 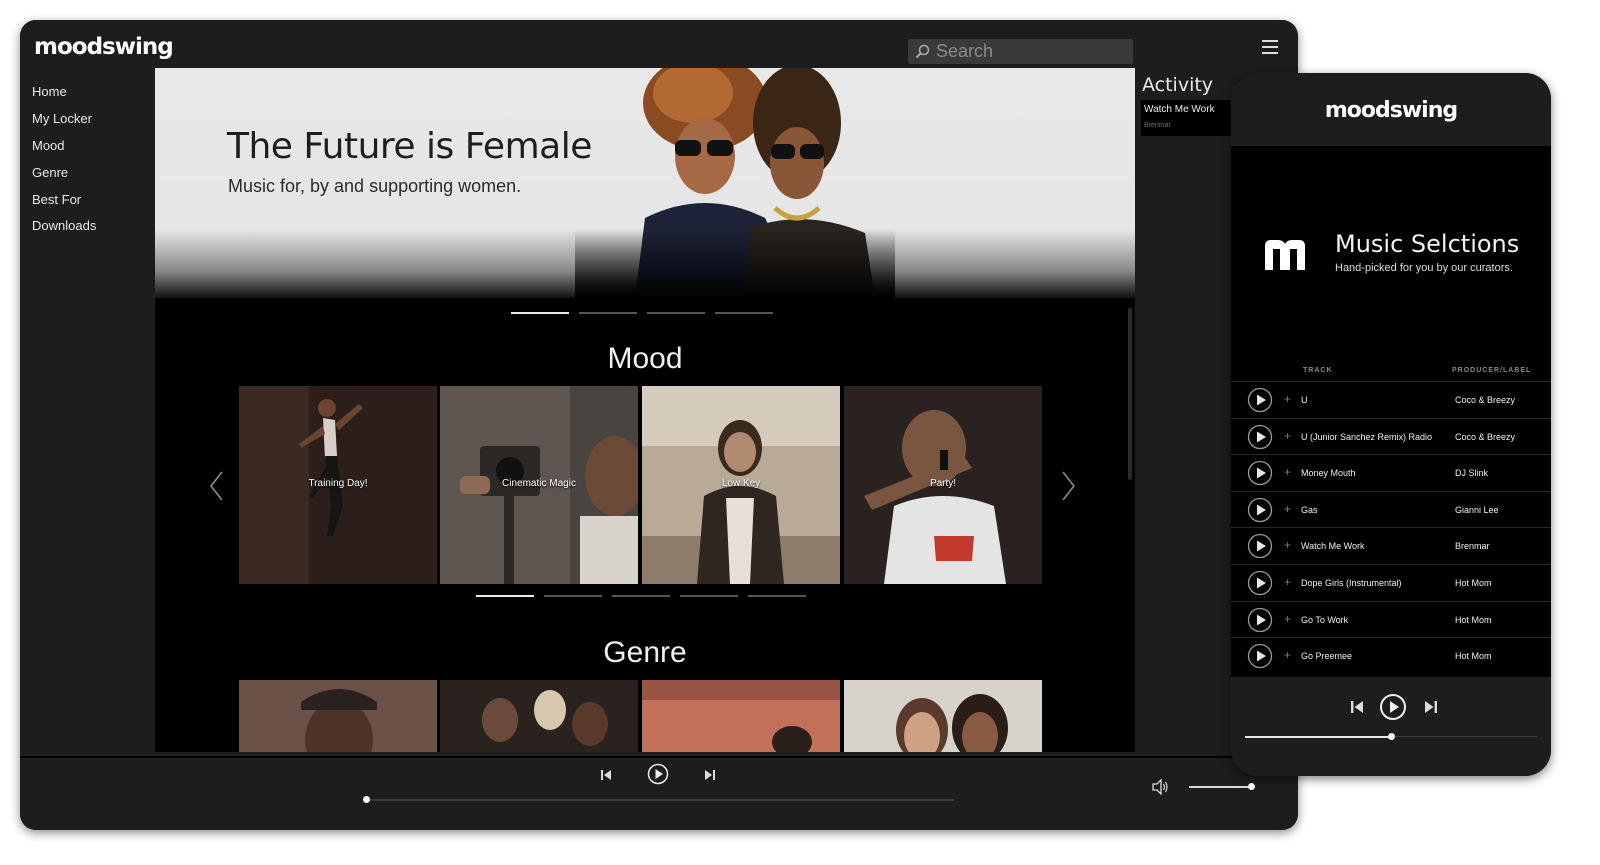 What do you see at coordinates (1130, 394) in the screenshot?
I see `main-scrollbar` at bounding box center [1130, 394].